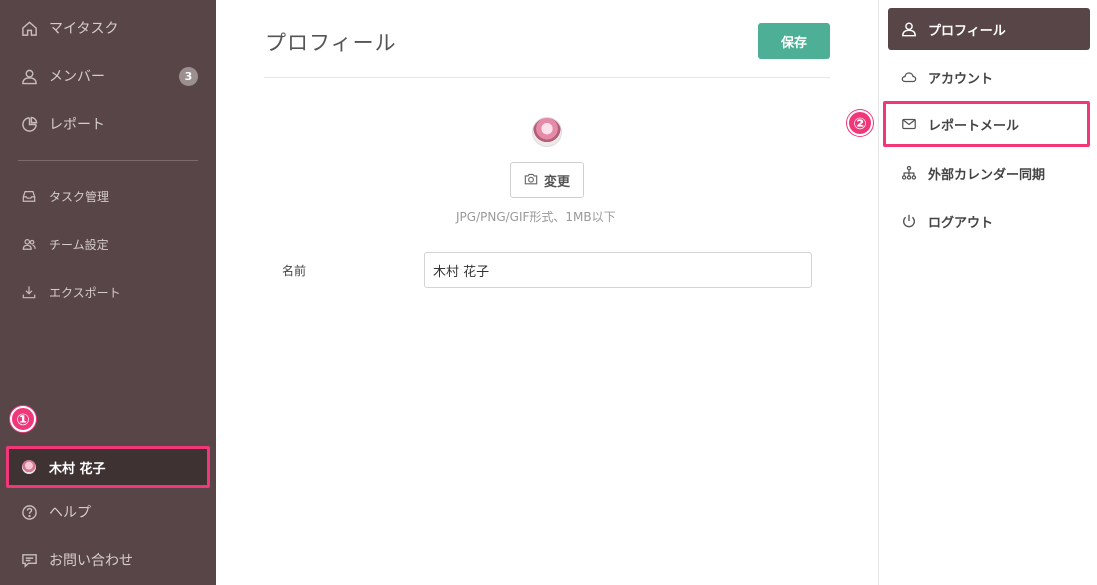 Image resolution: width=1097 pixels, height=585 pixels. I want to click on settings-menu-label: ログアウト, so click(961, 223).